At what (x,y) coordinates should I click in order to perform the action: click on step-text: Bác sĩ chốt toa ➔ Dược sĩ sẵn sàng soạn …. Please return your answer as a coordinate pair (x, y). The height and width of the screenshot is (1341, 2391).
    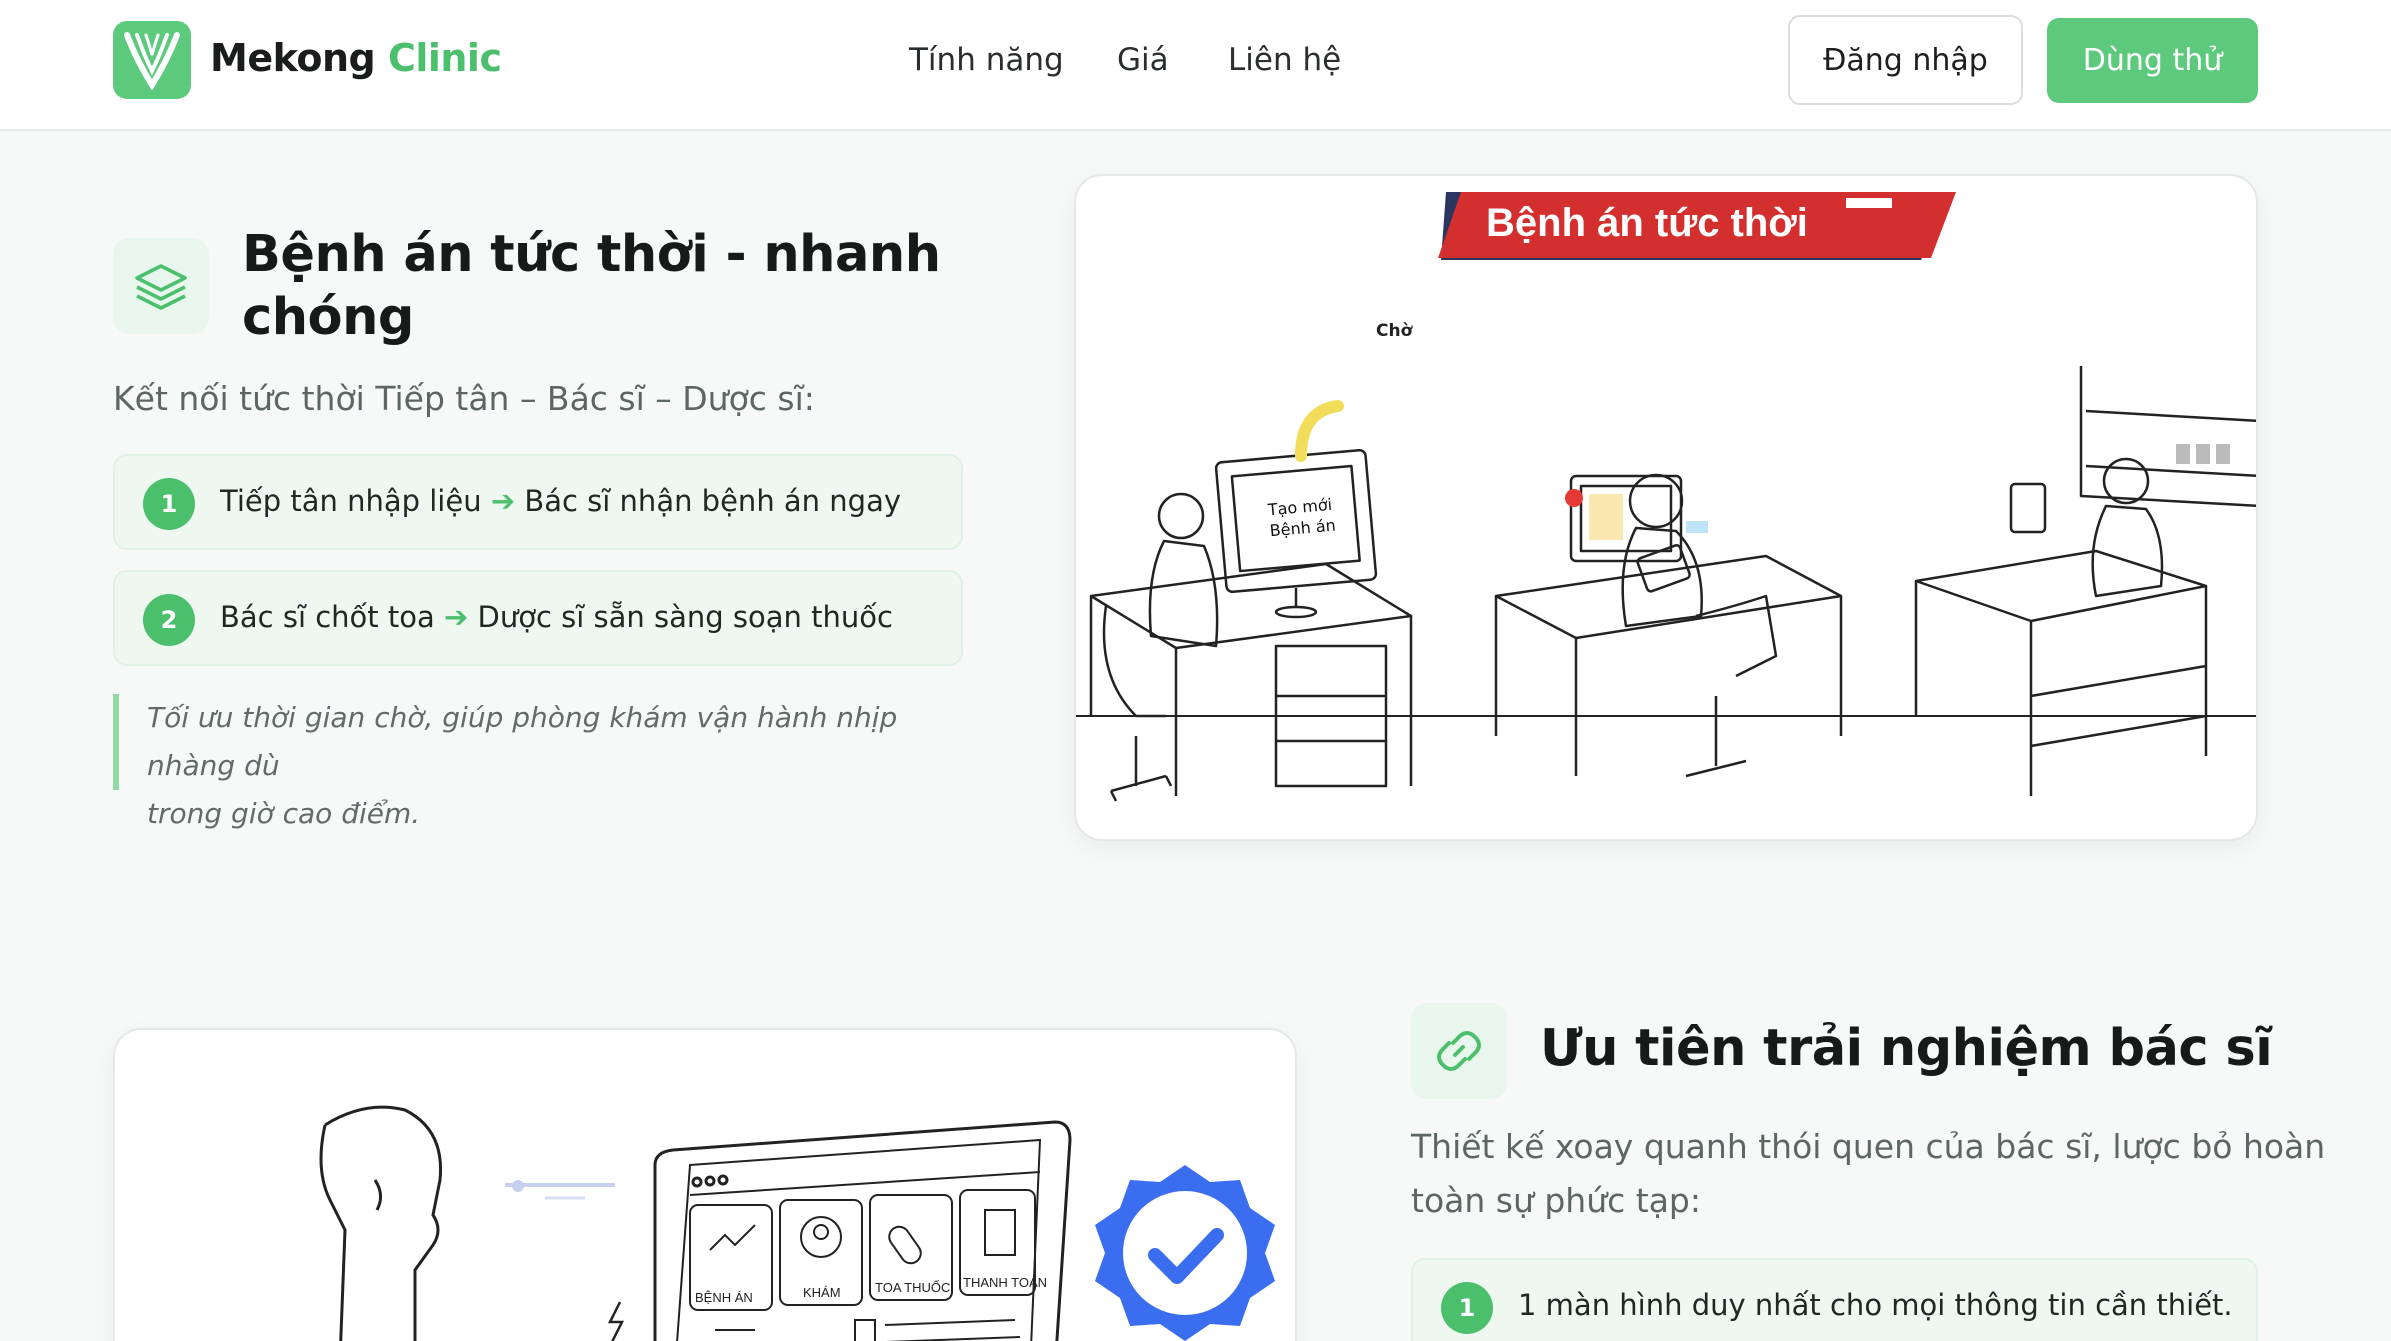
    Looking at the image, I should click on (556, 617).